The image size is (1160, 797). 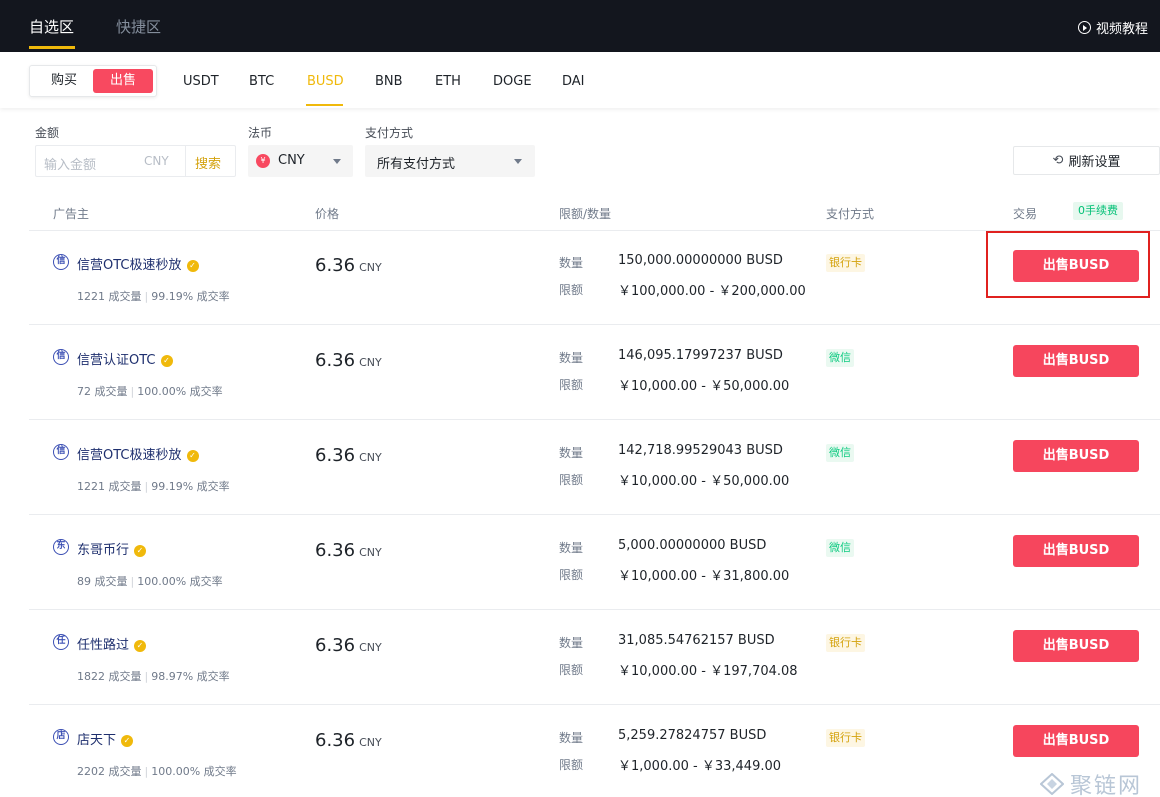 What do you see at coordinates (585, 214) in the screenshot?
I see `column-limit-quantity: 限额/数量` at bounding box center [585, 214].